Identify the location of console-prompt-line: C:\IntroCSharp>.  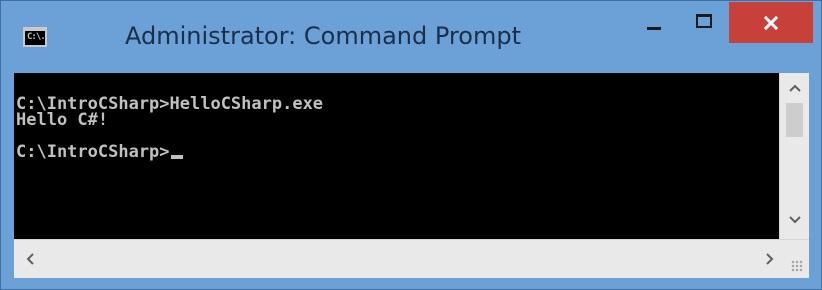
(397, 152).